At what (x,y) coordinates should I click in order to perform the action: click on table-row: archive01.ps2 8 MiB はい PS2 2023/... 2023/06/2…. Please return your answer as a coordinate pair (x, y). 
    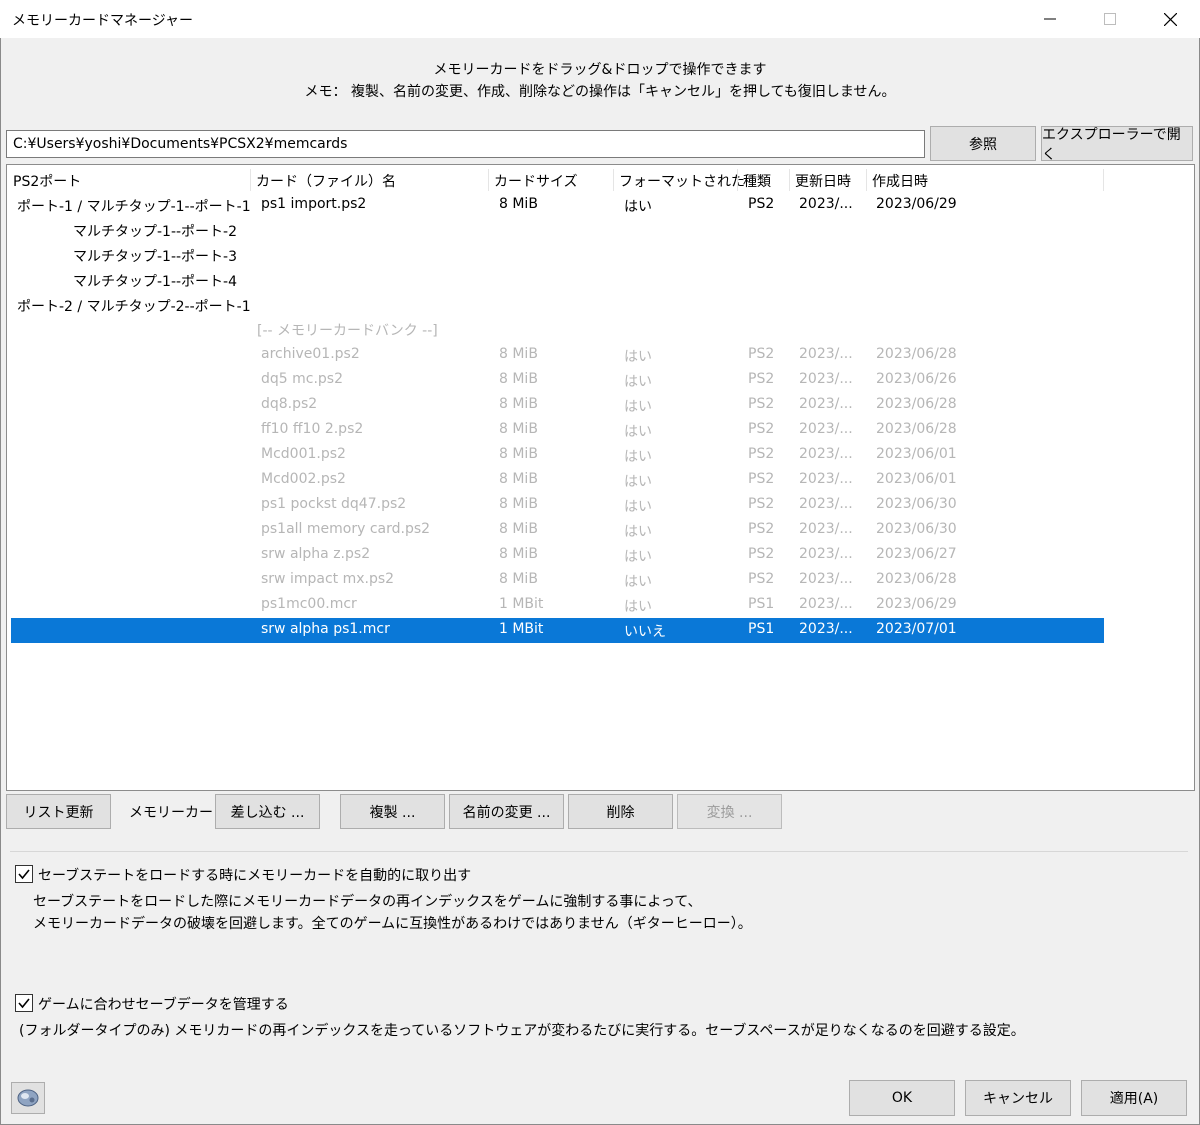
    Looking at the image, I should click on (557, 355).